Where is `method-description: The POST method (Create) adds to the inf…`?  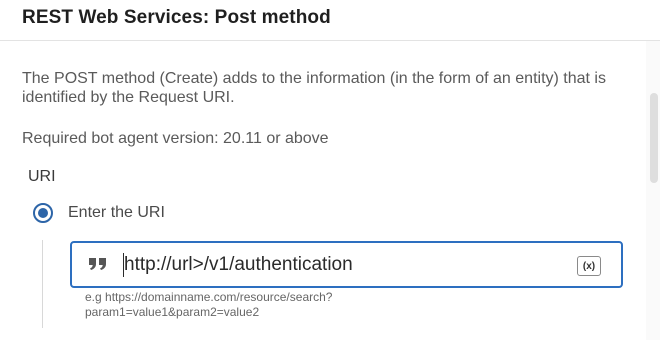
method-description: The POST method (Create) adds to the inf… is located at coordinates (314, 88).